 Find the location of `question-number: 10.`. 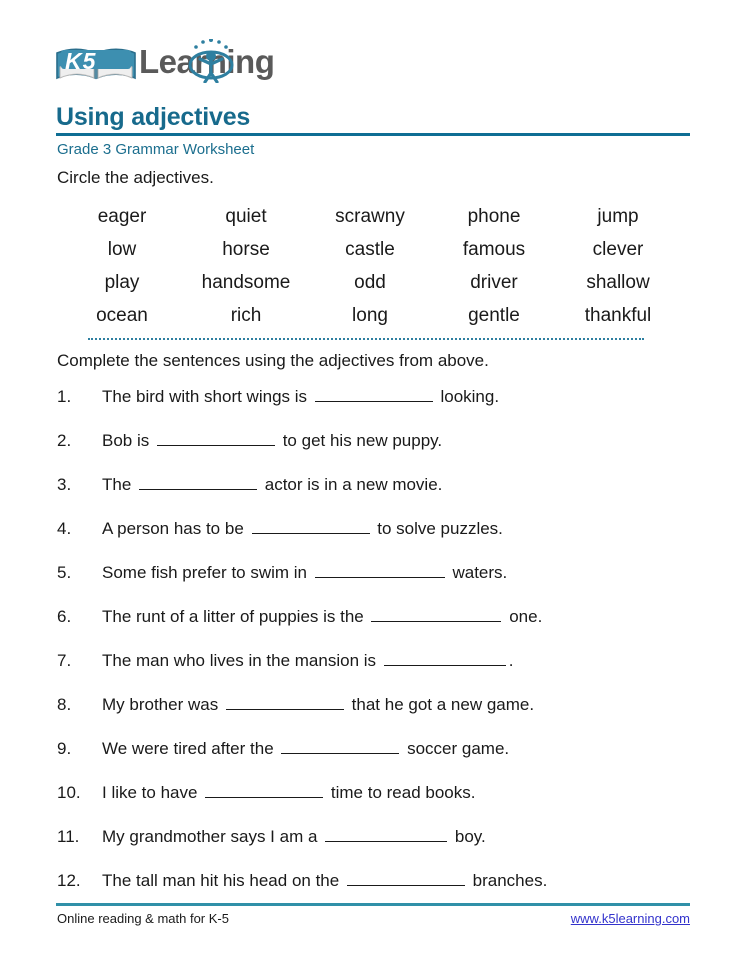

question-number: 10. is located at coordinates (69, 792).